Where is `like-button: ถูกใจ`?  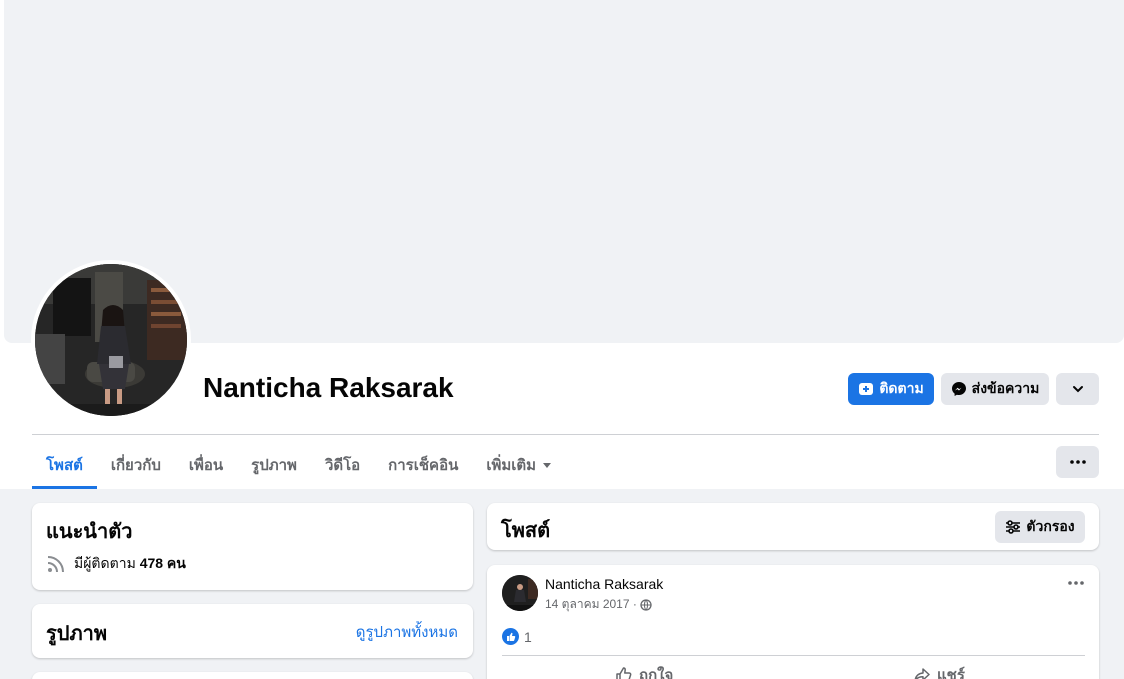
like-button: ถูกใจ is located at coordinates (644, 671).